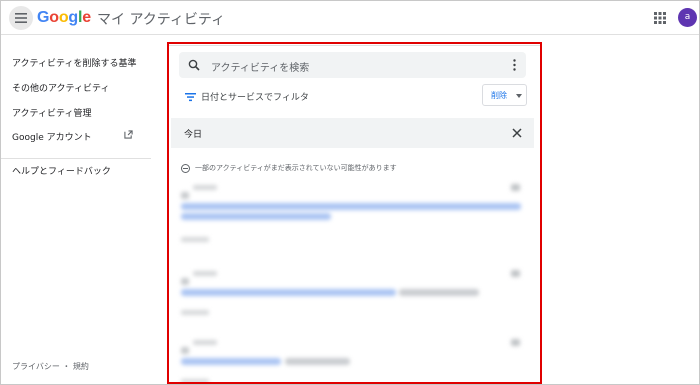 The height and width of the screenshot is (385, 700). I want to click on delete-dropdown-button: 削除, so click(504, 95).